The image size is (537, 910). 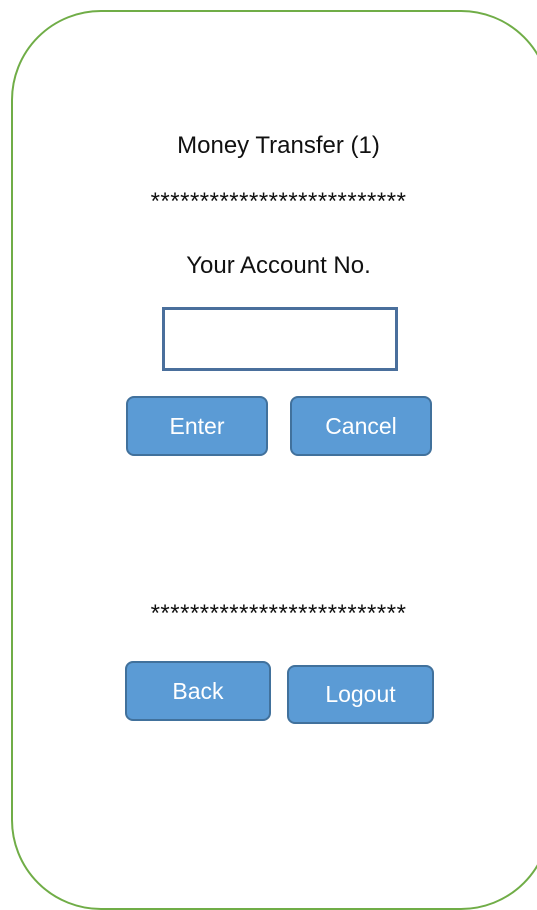 What do you see at coordinates (360, 694) in the screenshot?
I see `logout-button: Logout` at bounding box center [360, 694].